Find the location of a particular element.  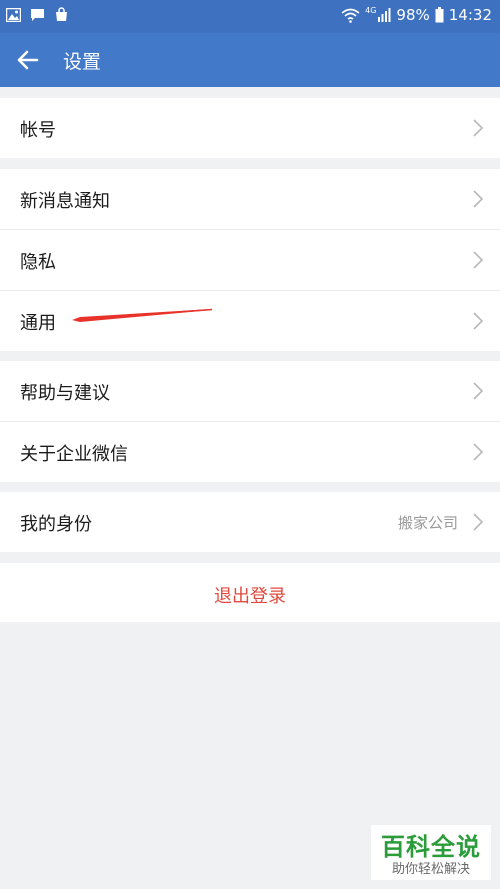

settings-item-about: 关于企业微信 is located at coordinates (250, 452).